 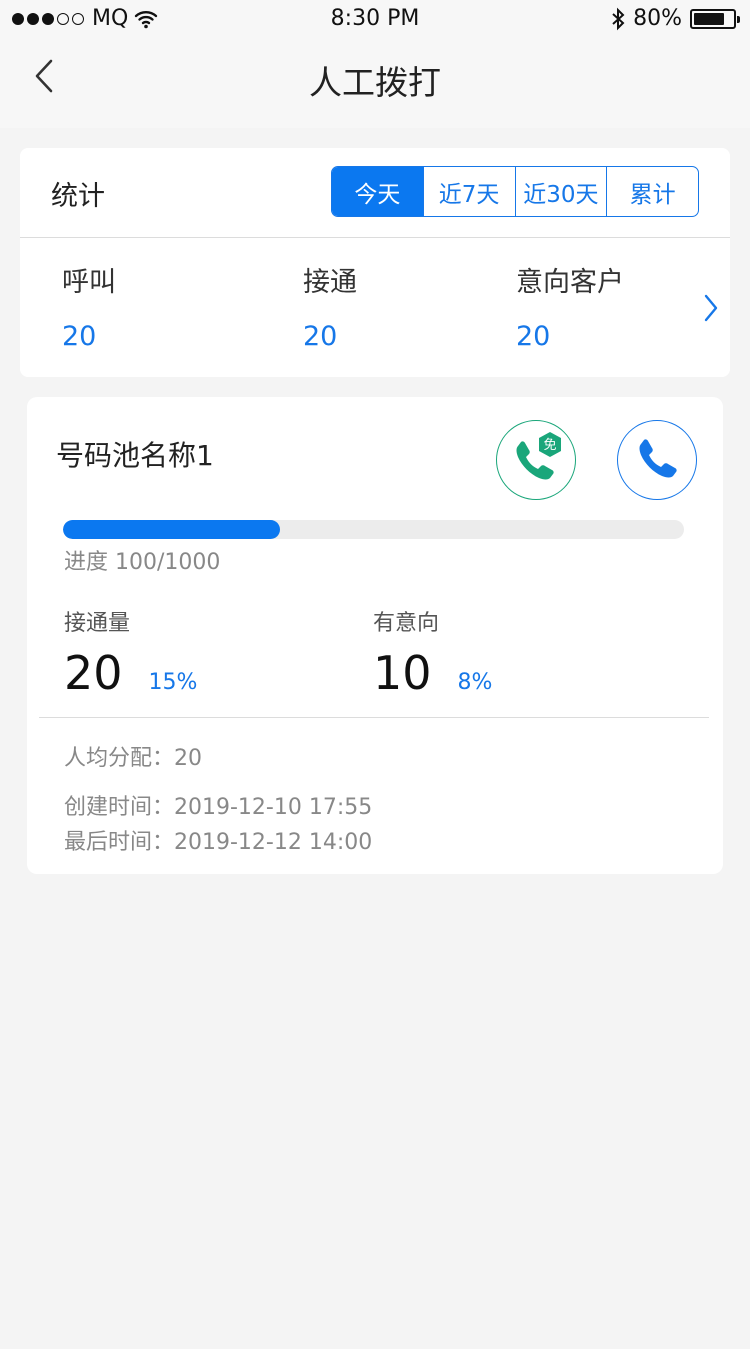 I want to click on call-button, so click(x=657, y=460).